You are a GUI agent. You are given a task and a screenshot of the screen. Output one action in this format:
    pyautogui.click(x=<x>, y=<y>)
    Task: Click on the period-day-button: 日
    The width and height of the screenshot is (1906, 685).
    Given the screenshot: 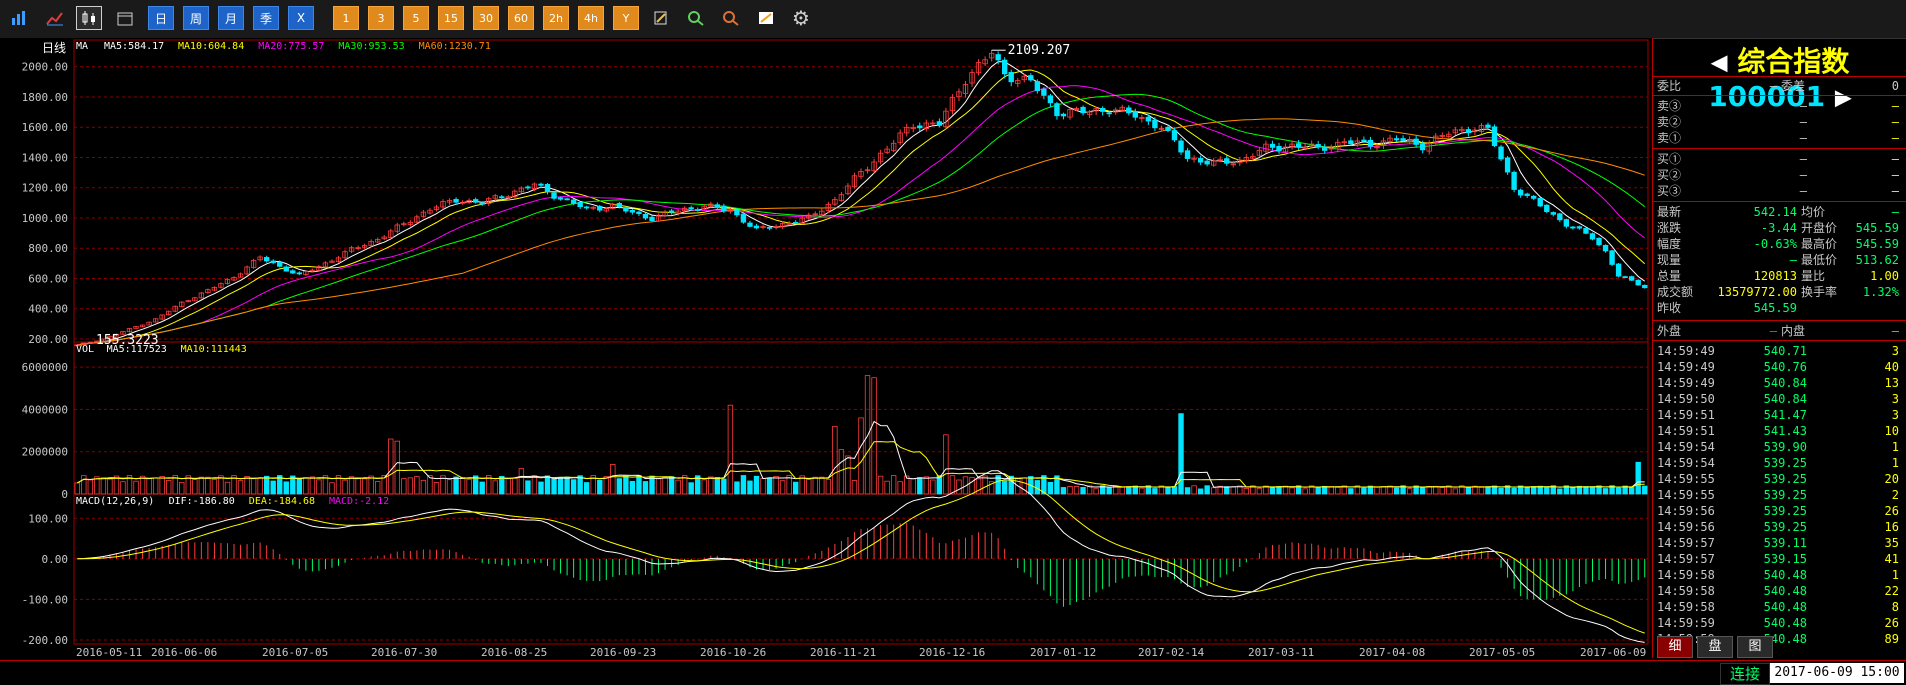 What is the action you would take?
    pyautogui.click(x=161, y=18)
    